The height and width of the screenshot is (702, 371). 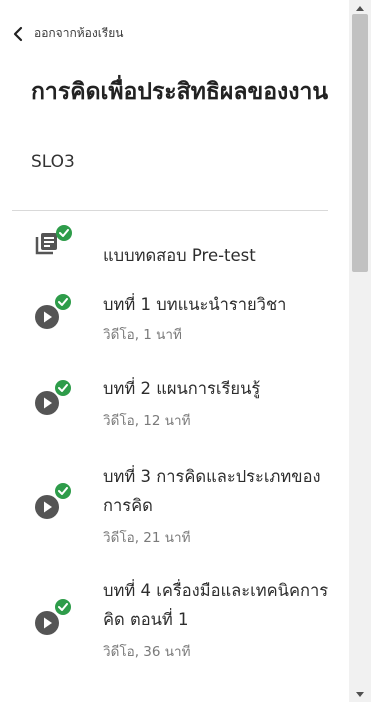 What do you see at coordinates (53, 162) in the screenshot?
I see `course-code: SLO3` at bounding box center [53, 162].